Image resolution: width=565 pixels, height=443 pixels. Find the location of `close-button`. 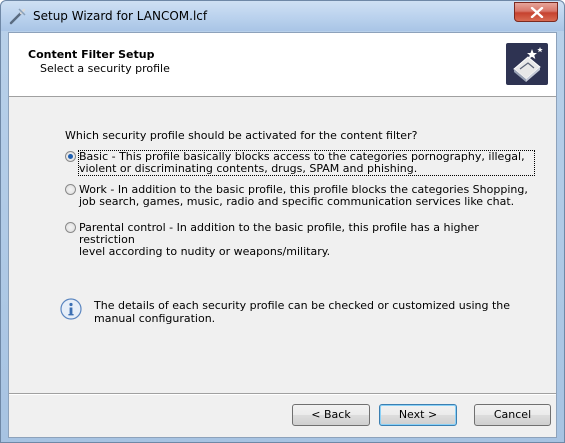

close-button is located at coordinates (536, 12).